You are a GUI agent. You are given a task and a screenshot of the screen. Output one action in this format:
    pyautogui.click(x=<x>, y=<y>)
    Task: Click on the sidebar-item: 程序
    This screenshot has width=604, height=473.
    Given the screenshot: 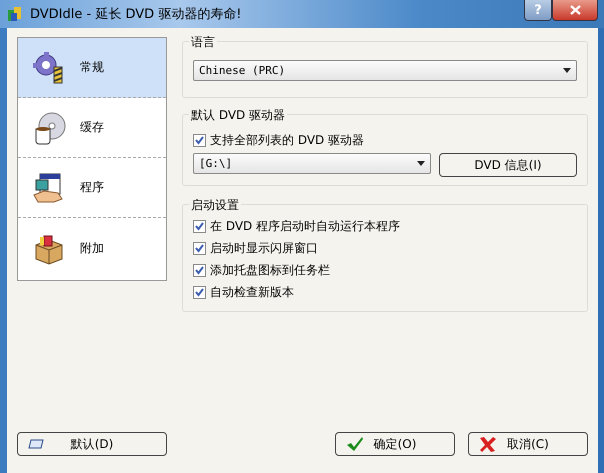 What is the action you would take?
    pyautogui.click(x=92, y=188)
    